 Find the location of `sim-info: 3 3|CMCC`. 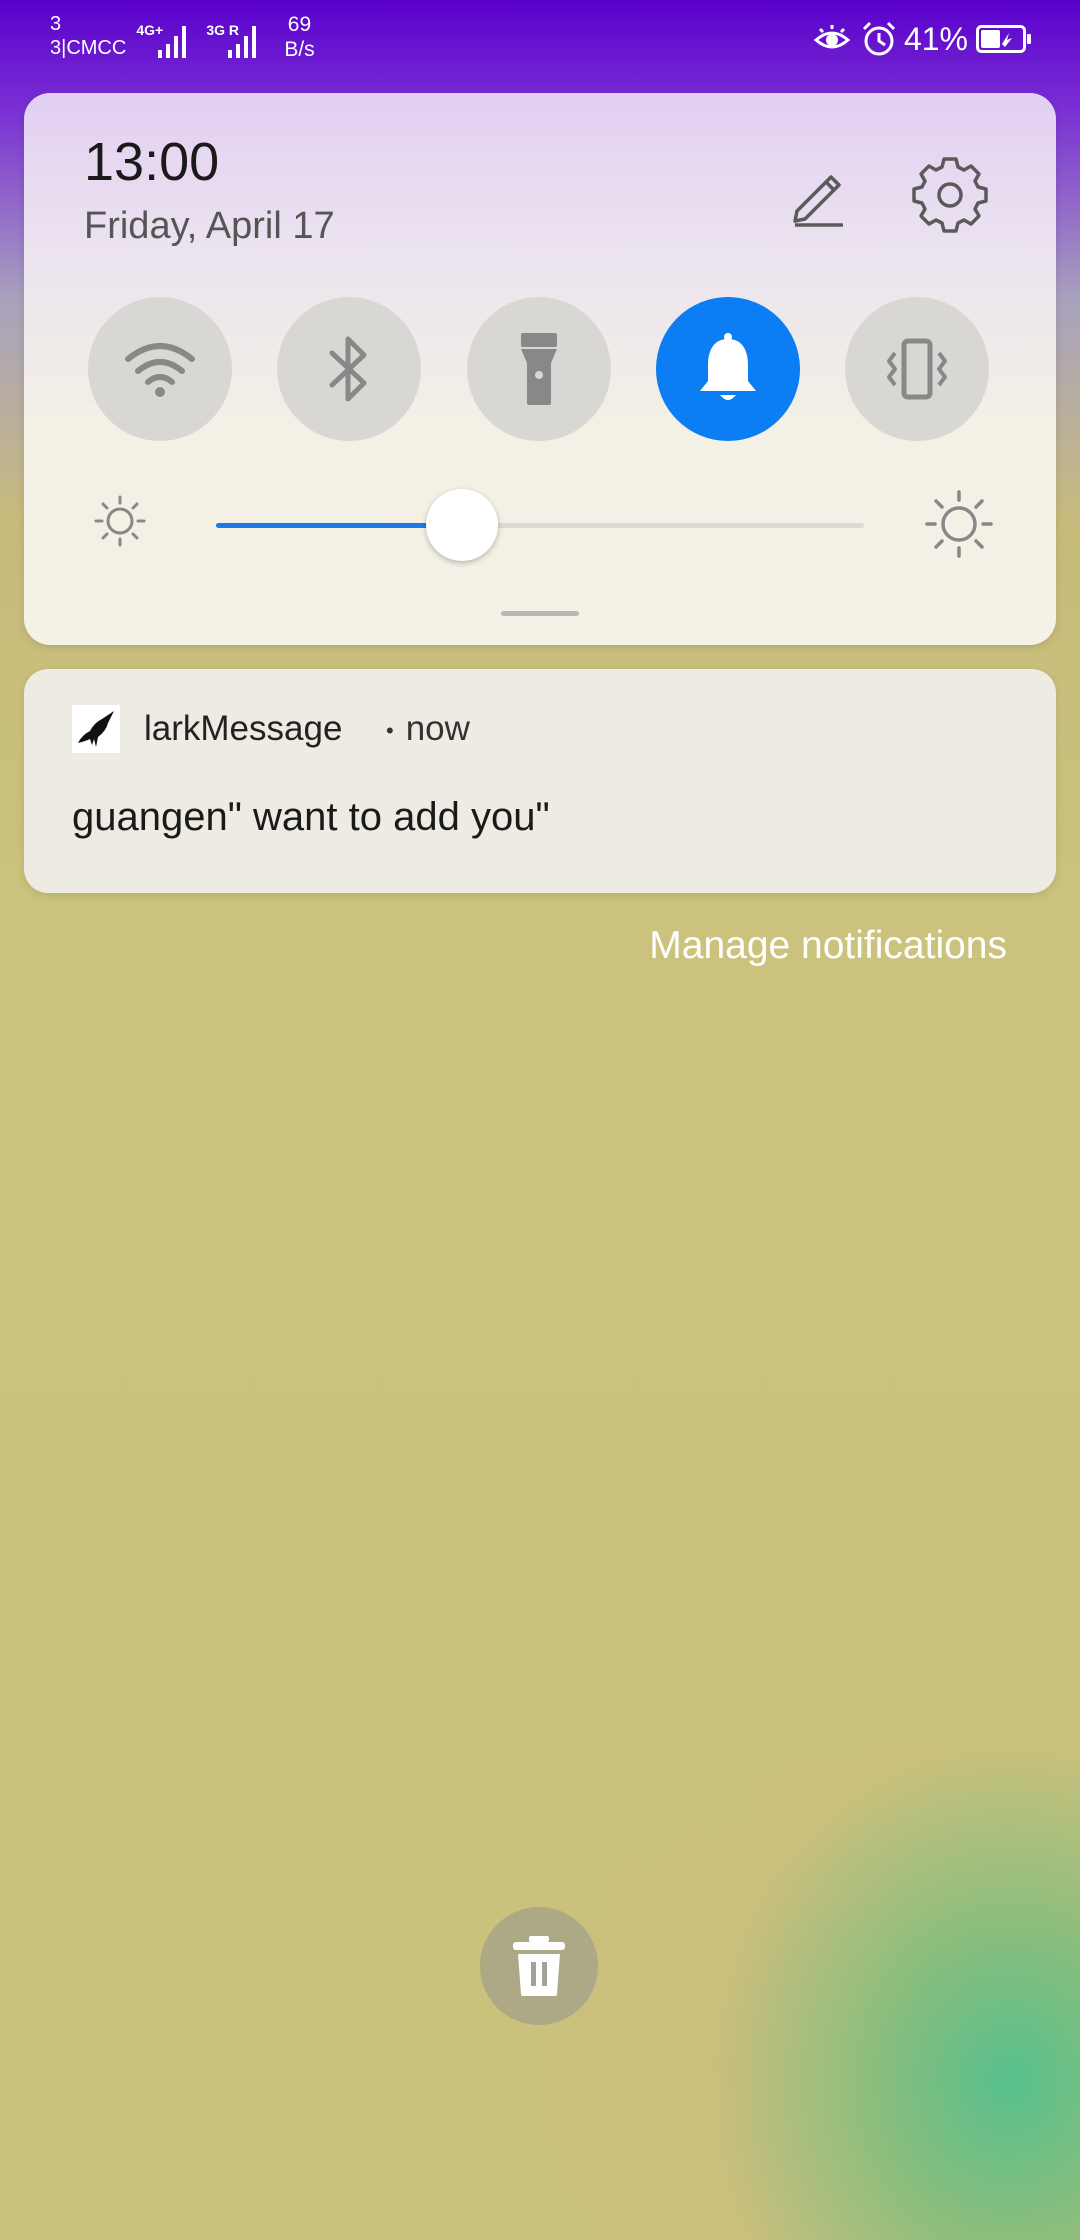

sim-info: 3 3|CMCC is located at coordinates (88, 36).